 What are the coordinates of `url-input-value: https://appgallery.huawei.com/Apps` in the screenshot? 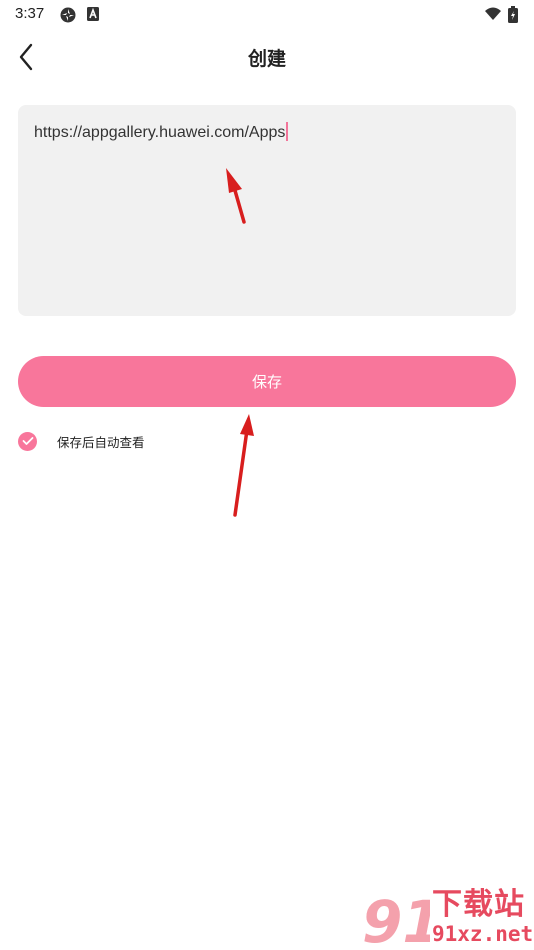 It's located at (160, 132).